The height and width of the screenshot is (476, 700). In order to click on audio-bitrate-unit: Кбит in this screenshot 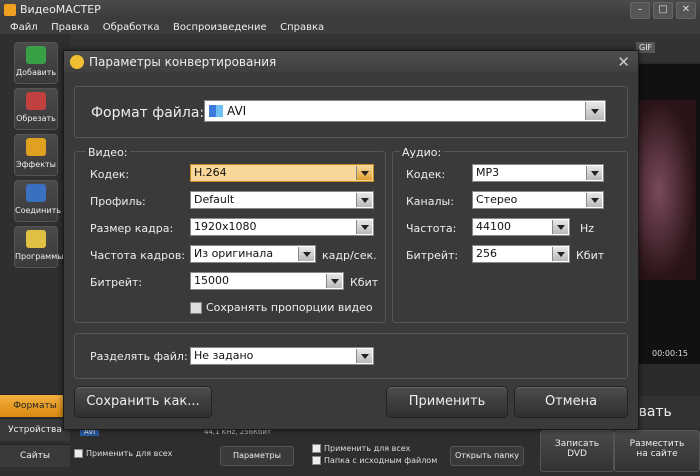, I will do `click(590, 255)`.